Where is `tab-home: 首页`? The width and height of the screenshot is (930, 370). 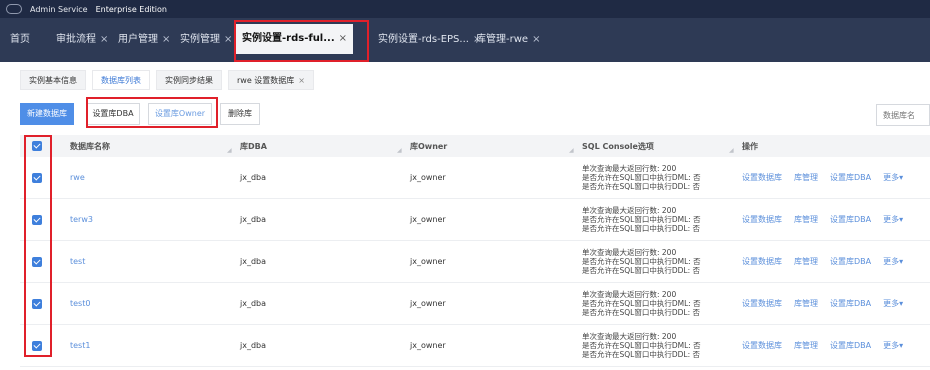
tab-home: 首页 is located at coordinates (20, 40).